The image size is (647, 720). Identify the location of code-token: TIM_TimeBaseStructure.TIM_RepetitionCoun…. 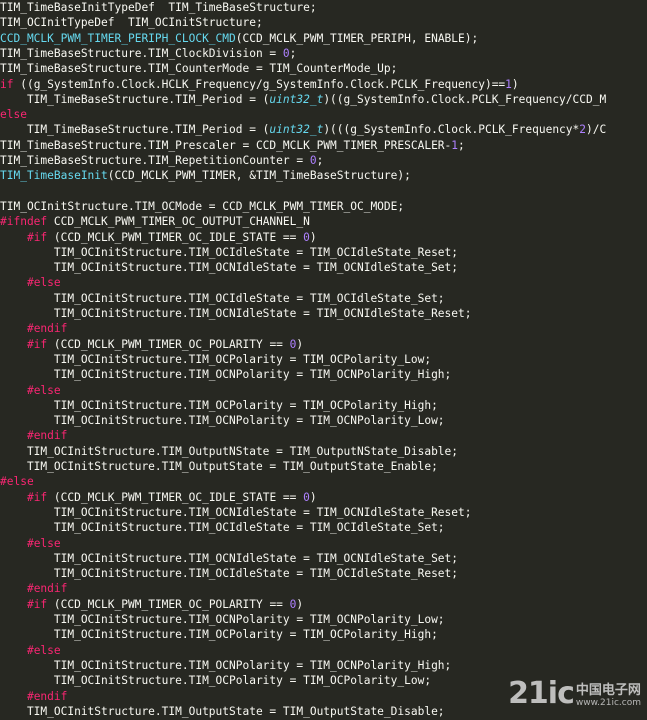
(155, 160).